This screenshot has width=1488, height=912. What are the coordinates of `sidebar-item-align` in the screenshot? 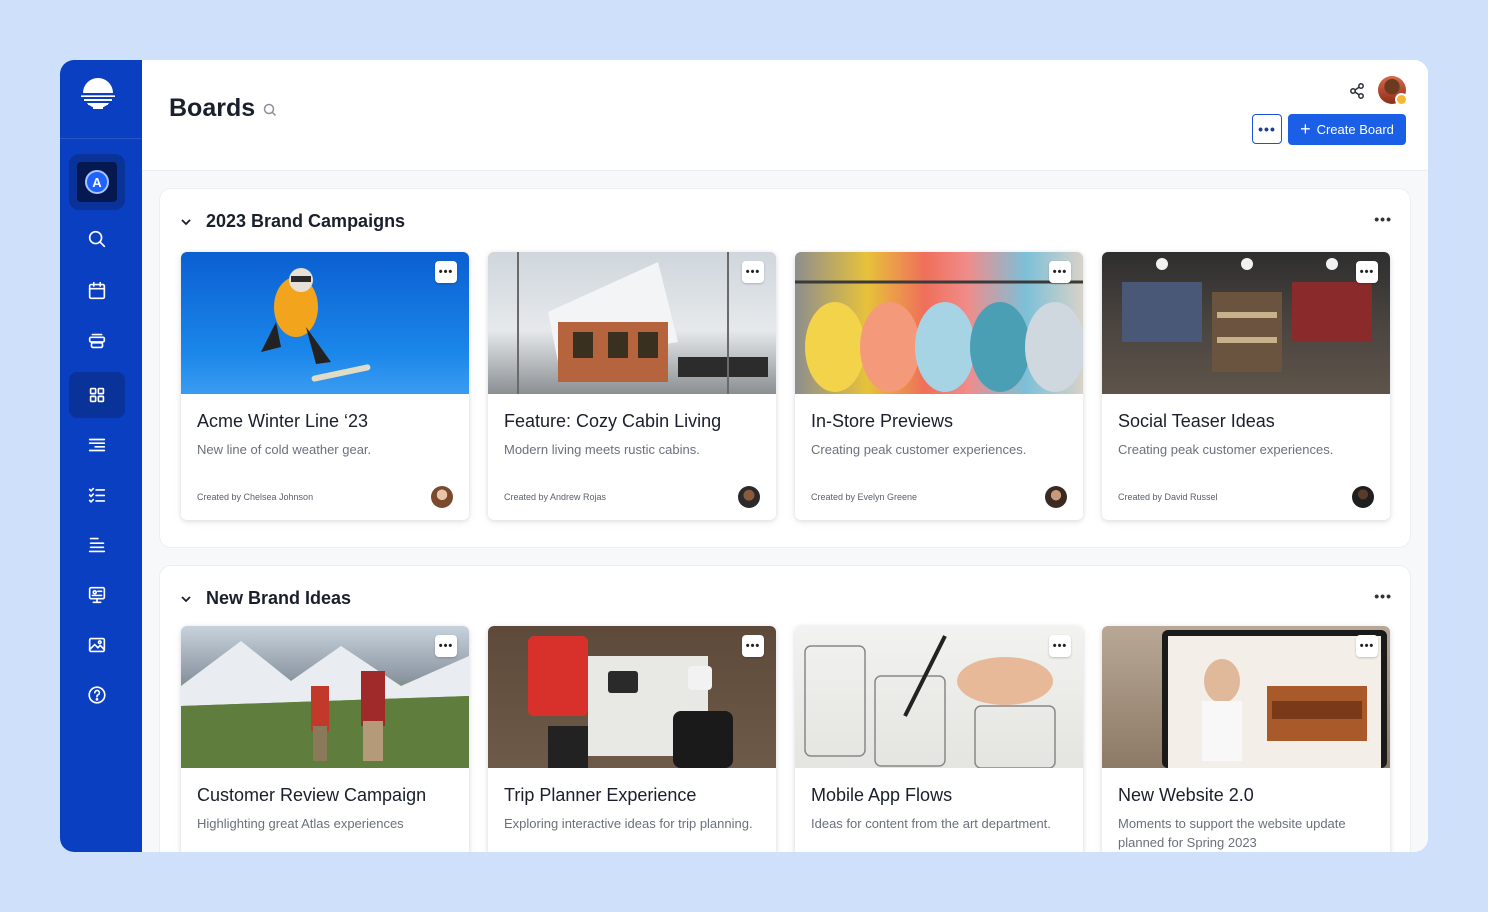 It's located at (97, 545).